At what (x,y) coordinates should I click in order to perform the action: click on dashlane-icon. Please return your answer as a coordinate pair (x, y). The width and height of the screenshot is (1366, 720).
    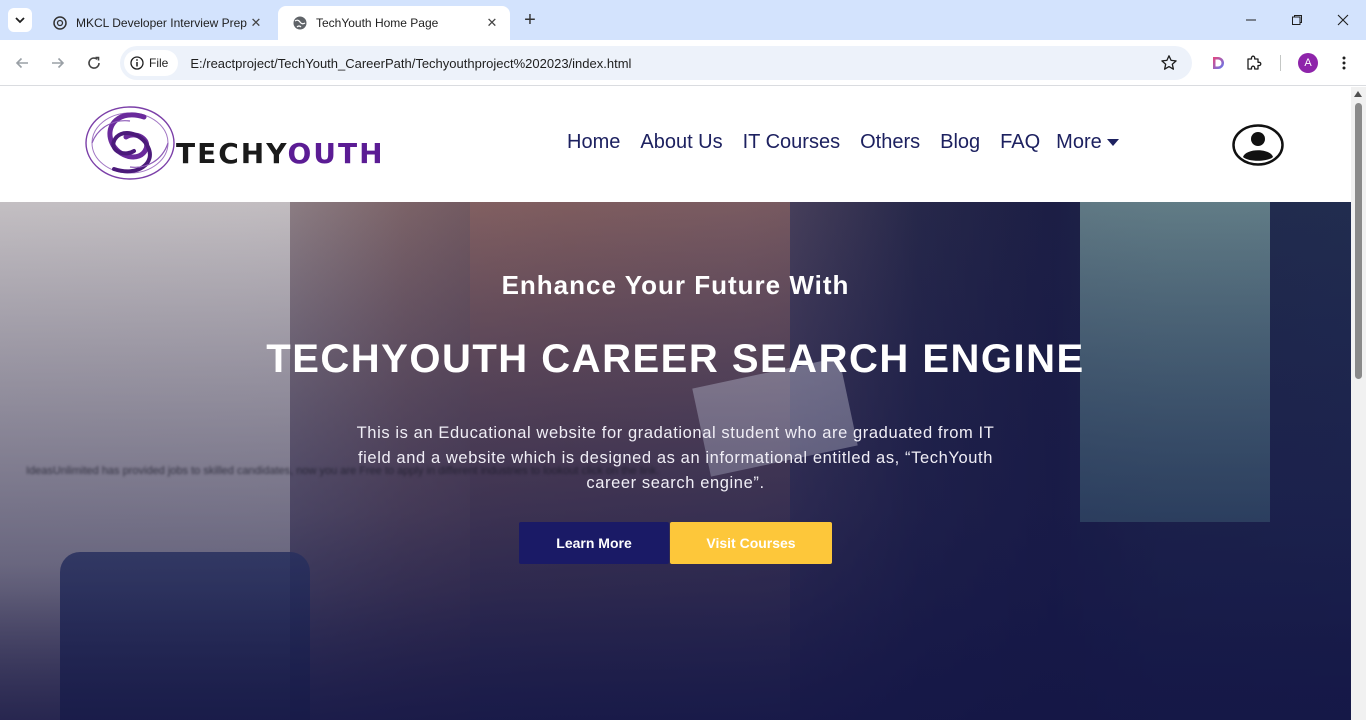
    Looking at the image, I should click on (1218, 63).